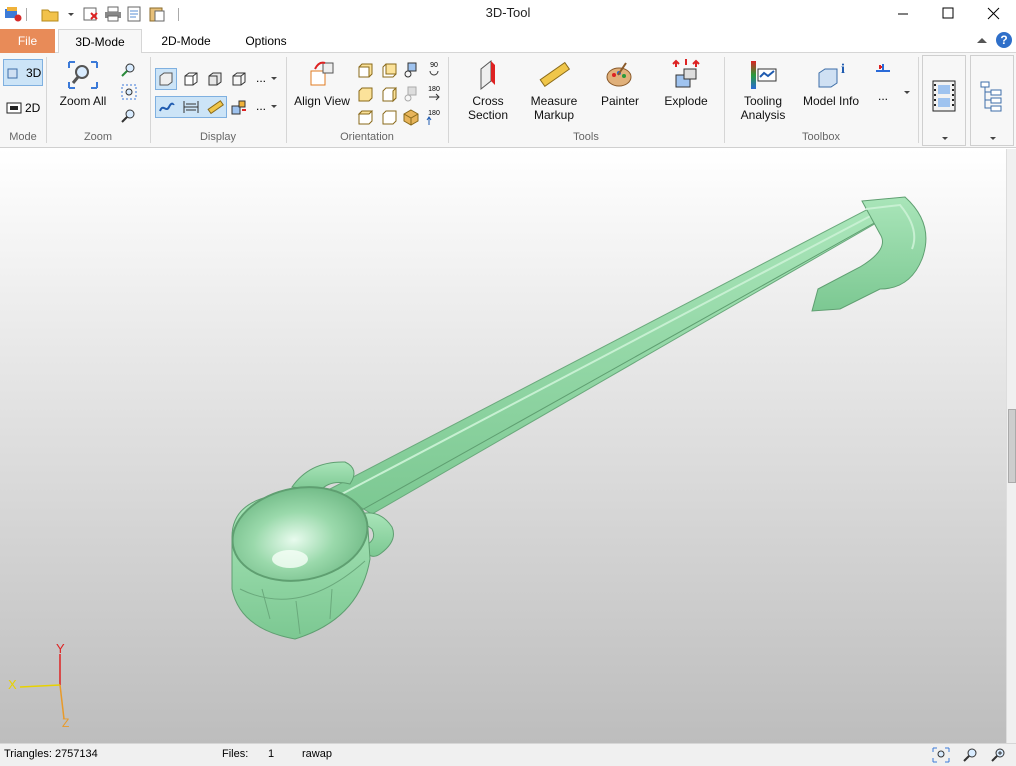 This screenshot has height=766, width=1016. Describe the element at coordinates (488, 115) in the screenshot. I see `cross-section-label-2: Section` at that location.